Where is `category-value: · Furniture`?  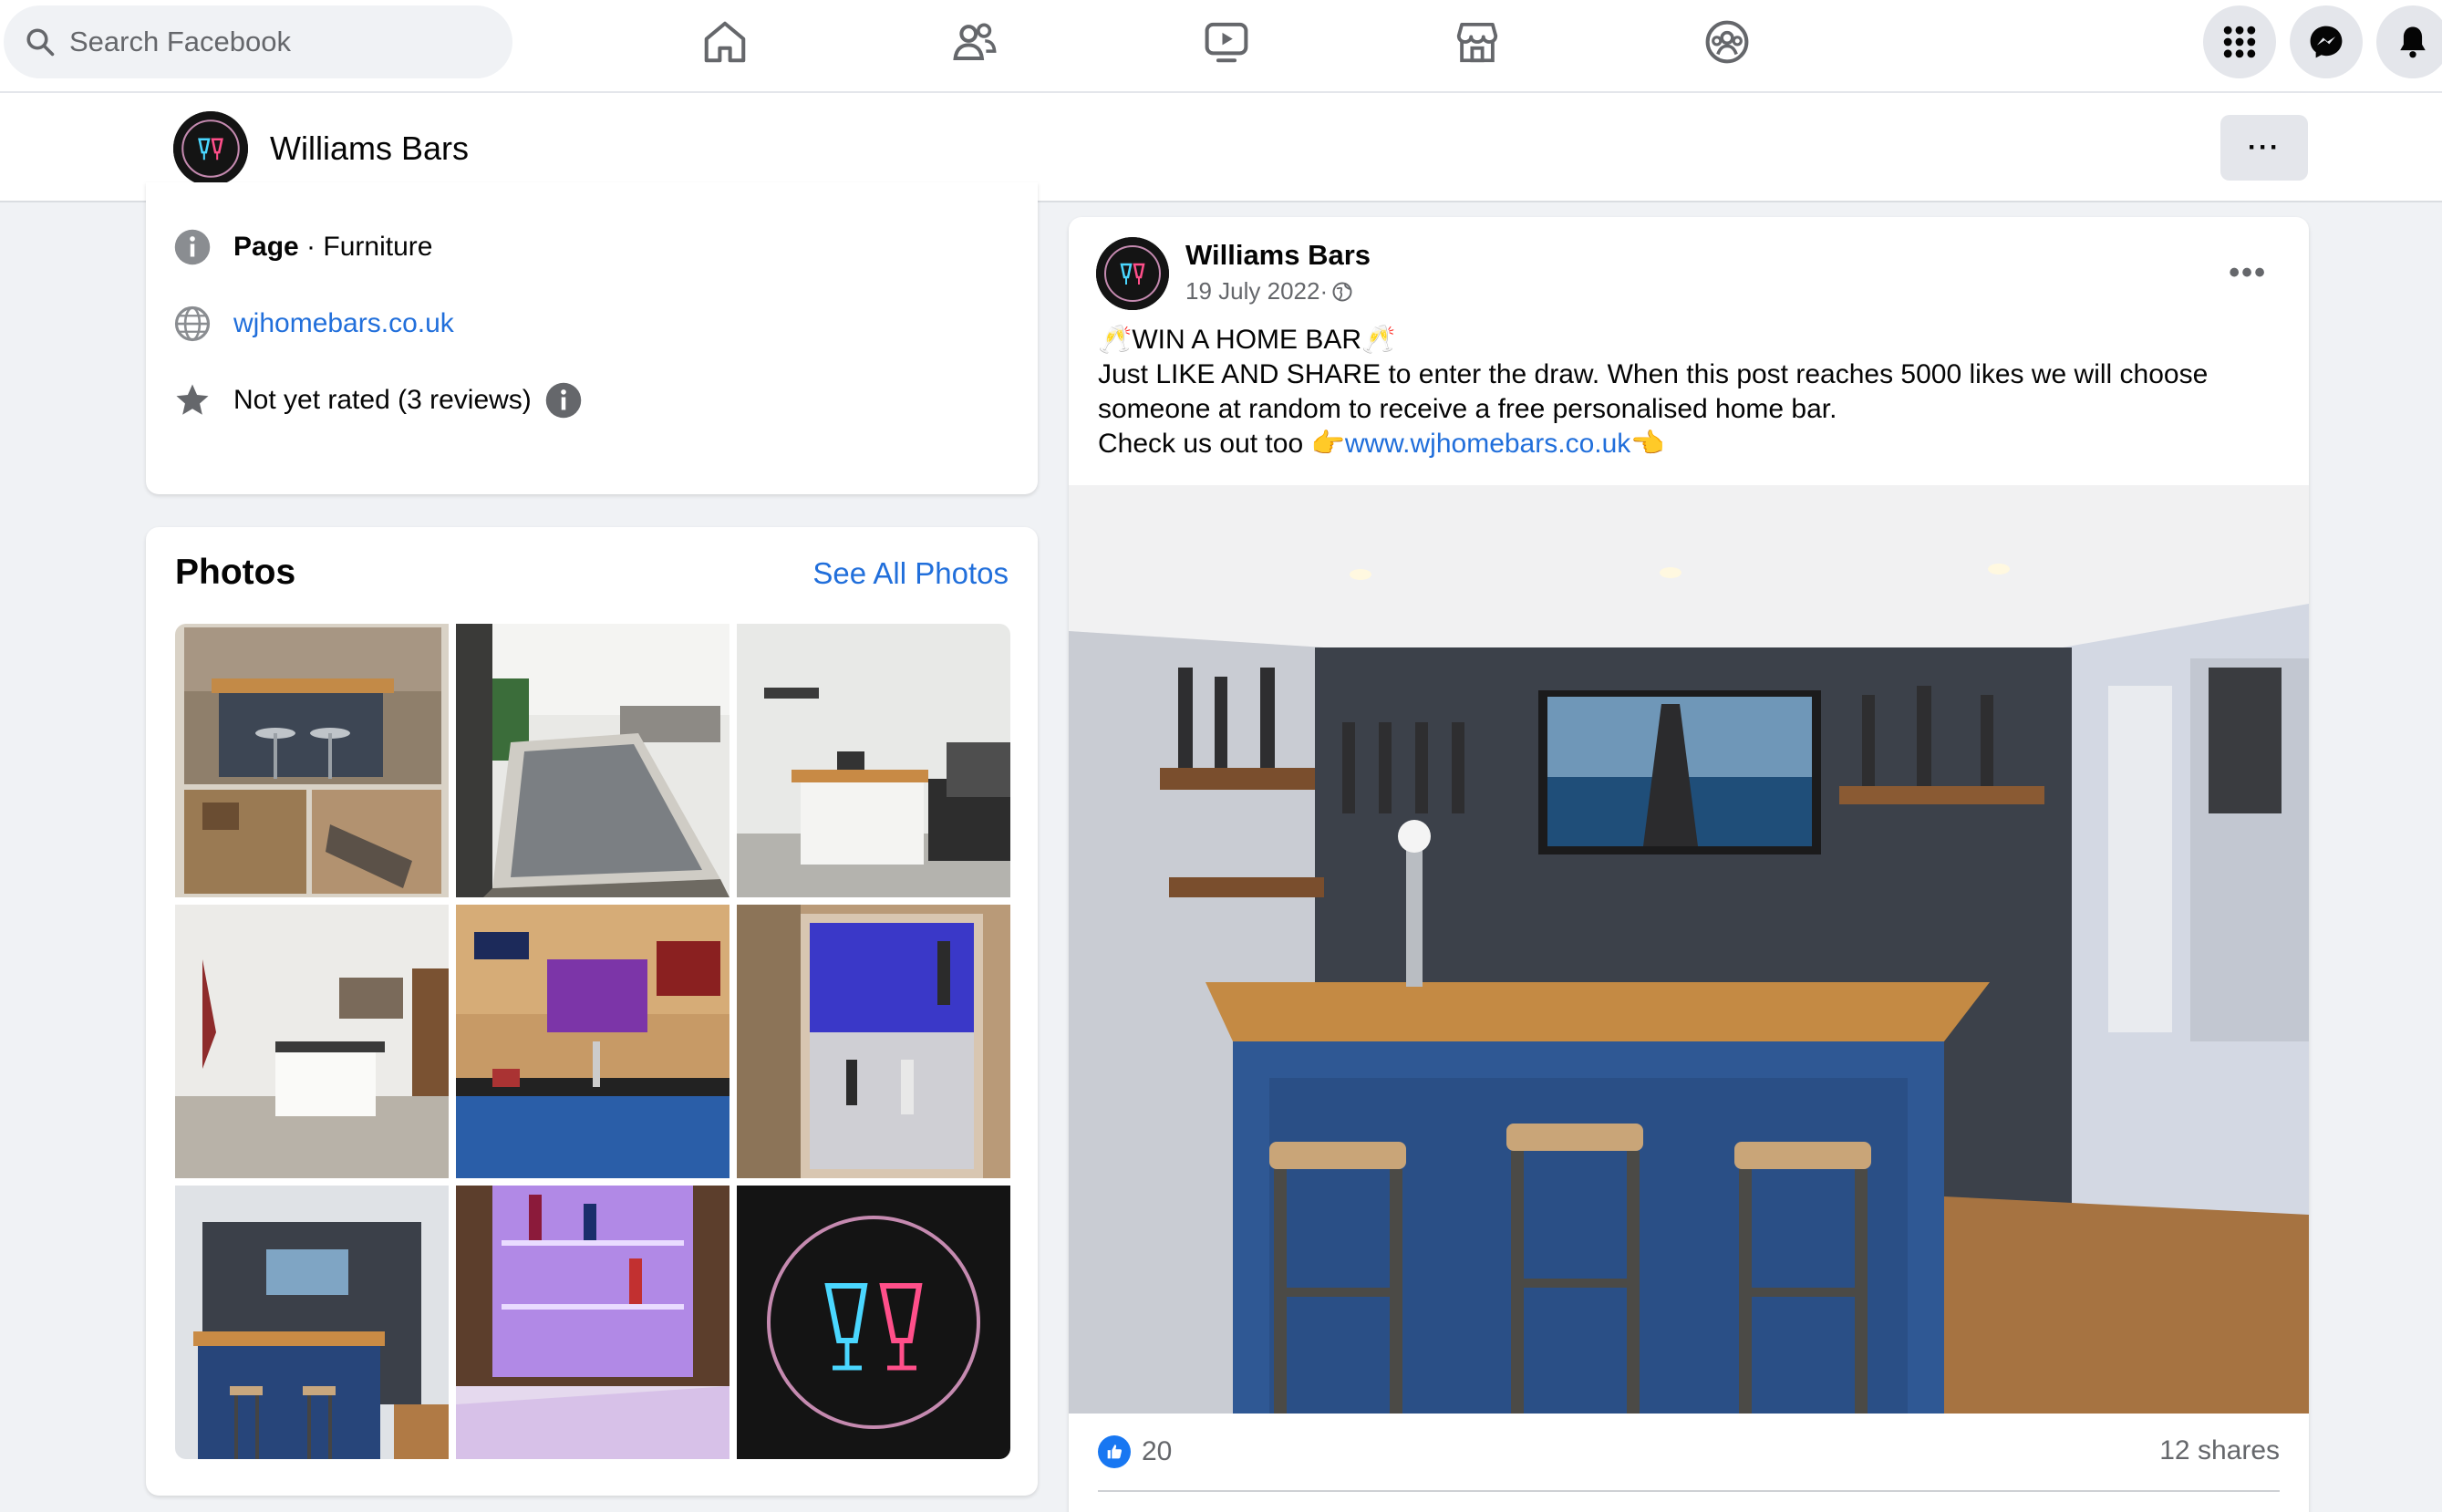
category-value: · Furniture is located at coordinates (365, 247).